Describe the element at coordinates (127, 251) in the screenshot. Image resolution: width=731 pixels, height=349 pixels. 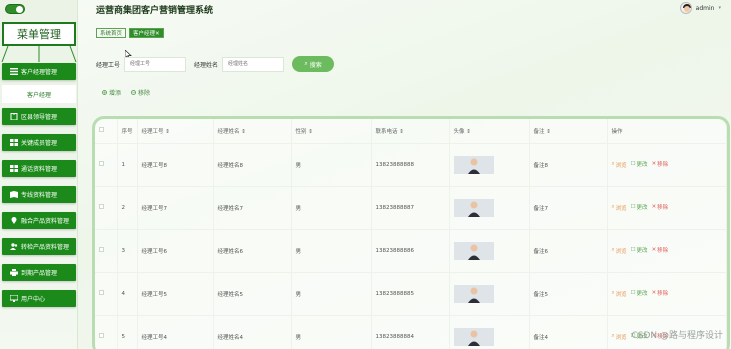
I see `cell-index: 3` at that location.